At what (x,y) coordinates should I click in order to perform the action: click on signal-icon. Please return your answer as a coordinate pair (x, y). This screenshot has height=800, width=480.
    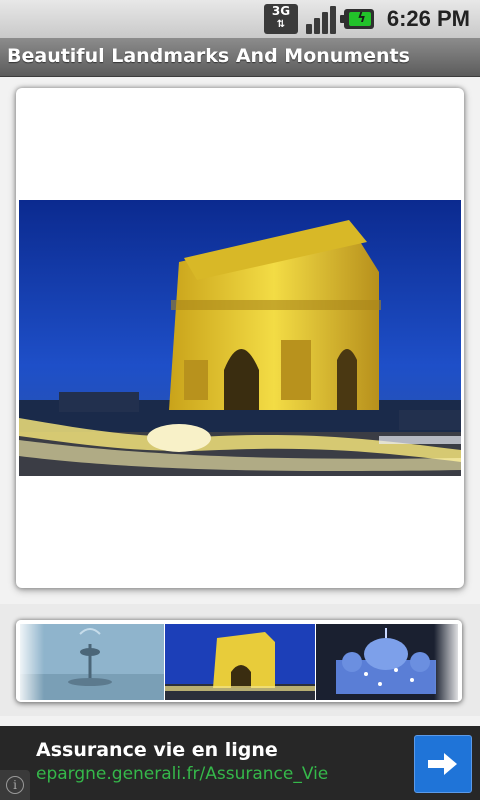
    Looking at the image, I should click on (320, 19).